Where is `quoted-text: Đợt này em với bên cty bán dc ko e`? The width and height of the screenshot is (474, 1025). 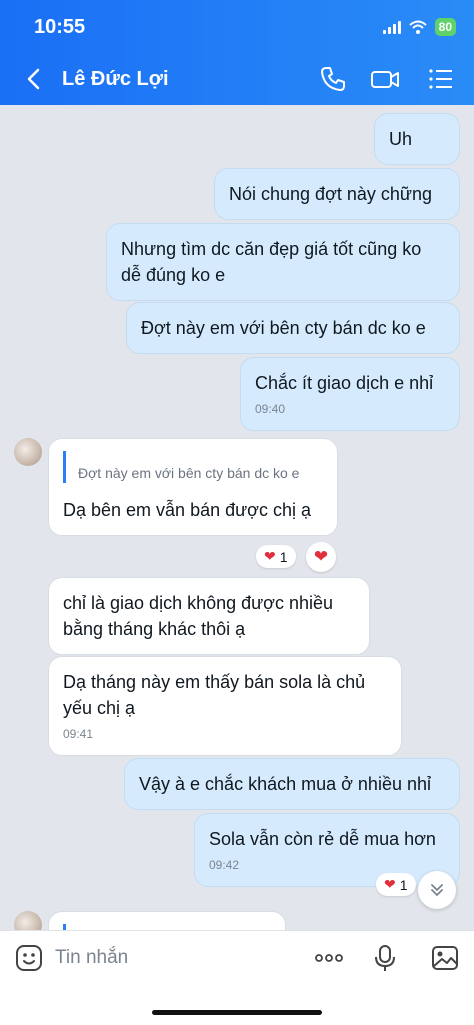 quoted-text: Đợt này em với bên cty bán dc ko e is located at coordinates (189, 473).